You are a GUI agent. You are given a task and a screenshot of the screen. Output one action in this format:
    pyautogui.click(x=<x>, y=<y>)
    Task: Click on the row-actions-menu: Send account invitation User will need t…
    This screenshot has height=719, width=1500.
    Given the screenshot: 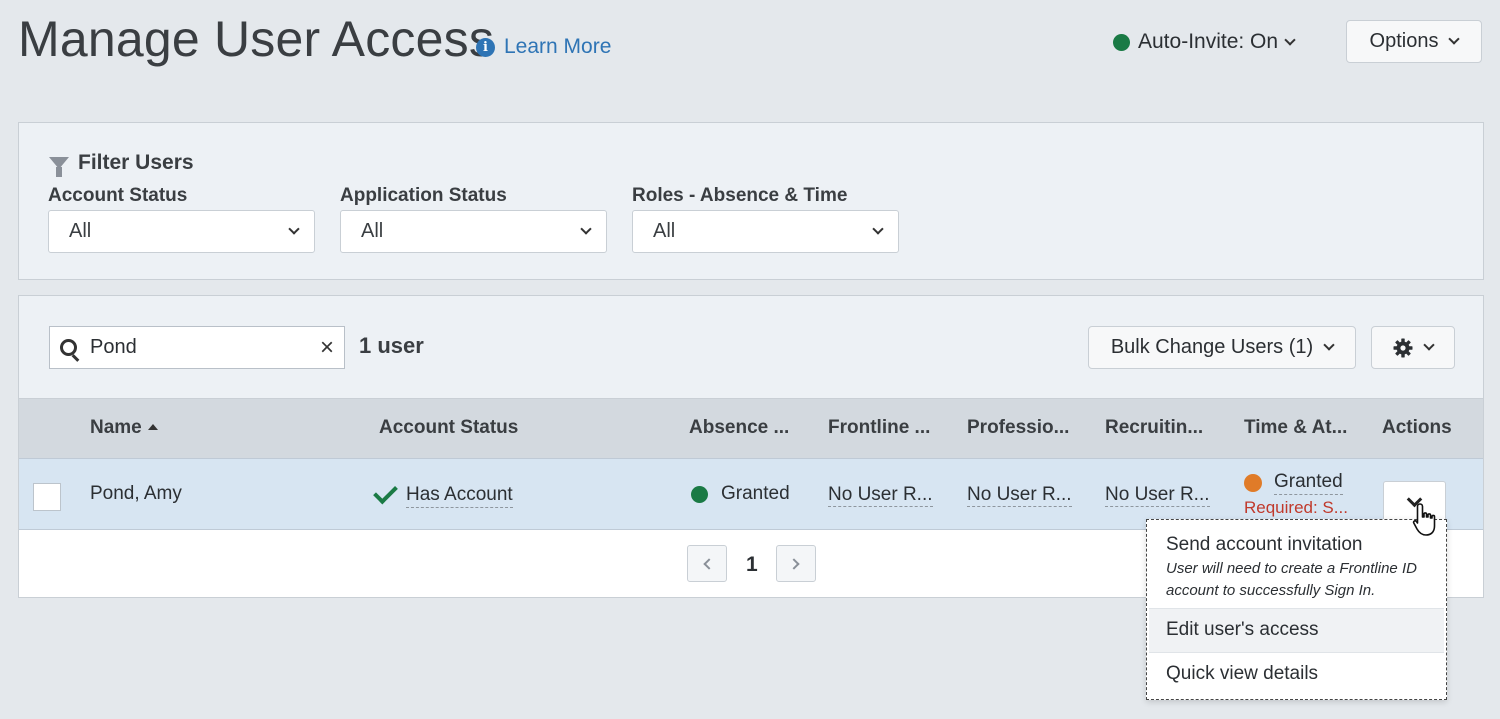 What is the action you would take?
    pyautogui.click(x=1296, y=609)
    